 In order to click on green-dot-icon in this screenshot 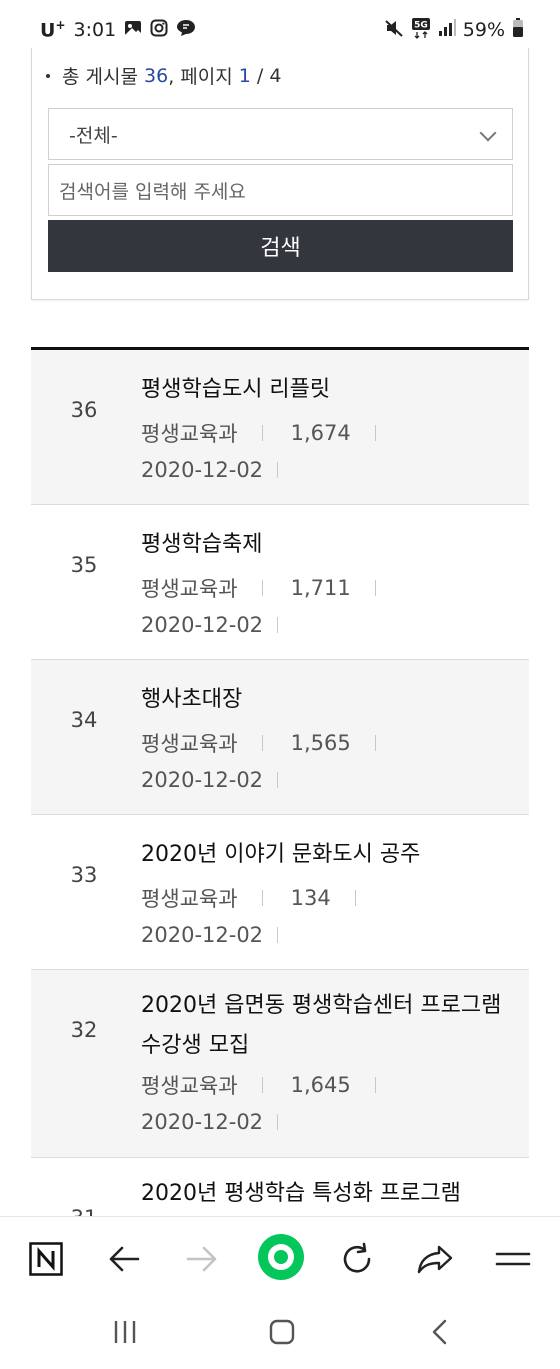, I will do `click(281, 1257)`.